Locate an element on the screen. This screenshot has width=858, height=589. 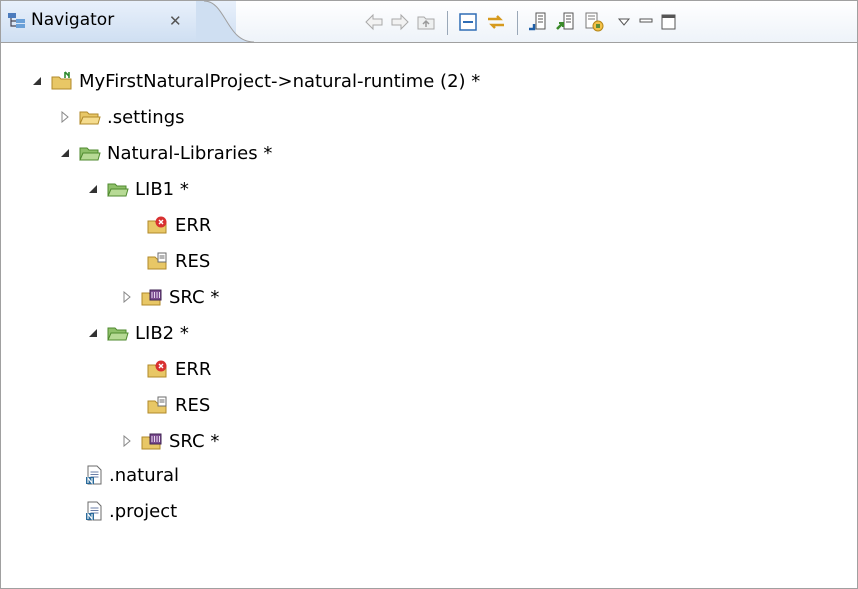
back-button is located at coordinates (374, 22).